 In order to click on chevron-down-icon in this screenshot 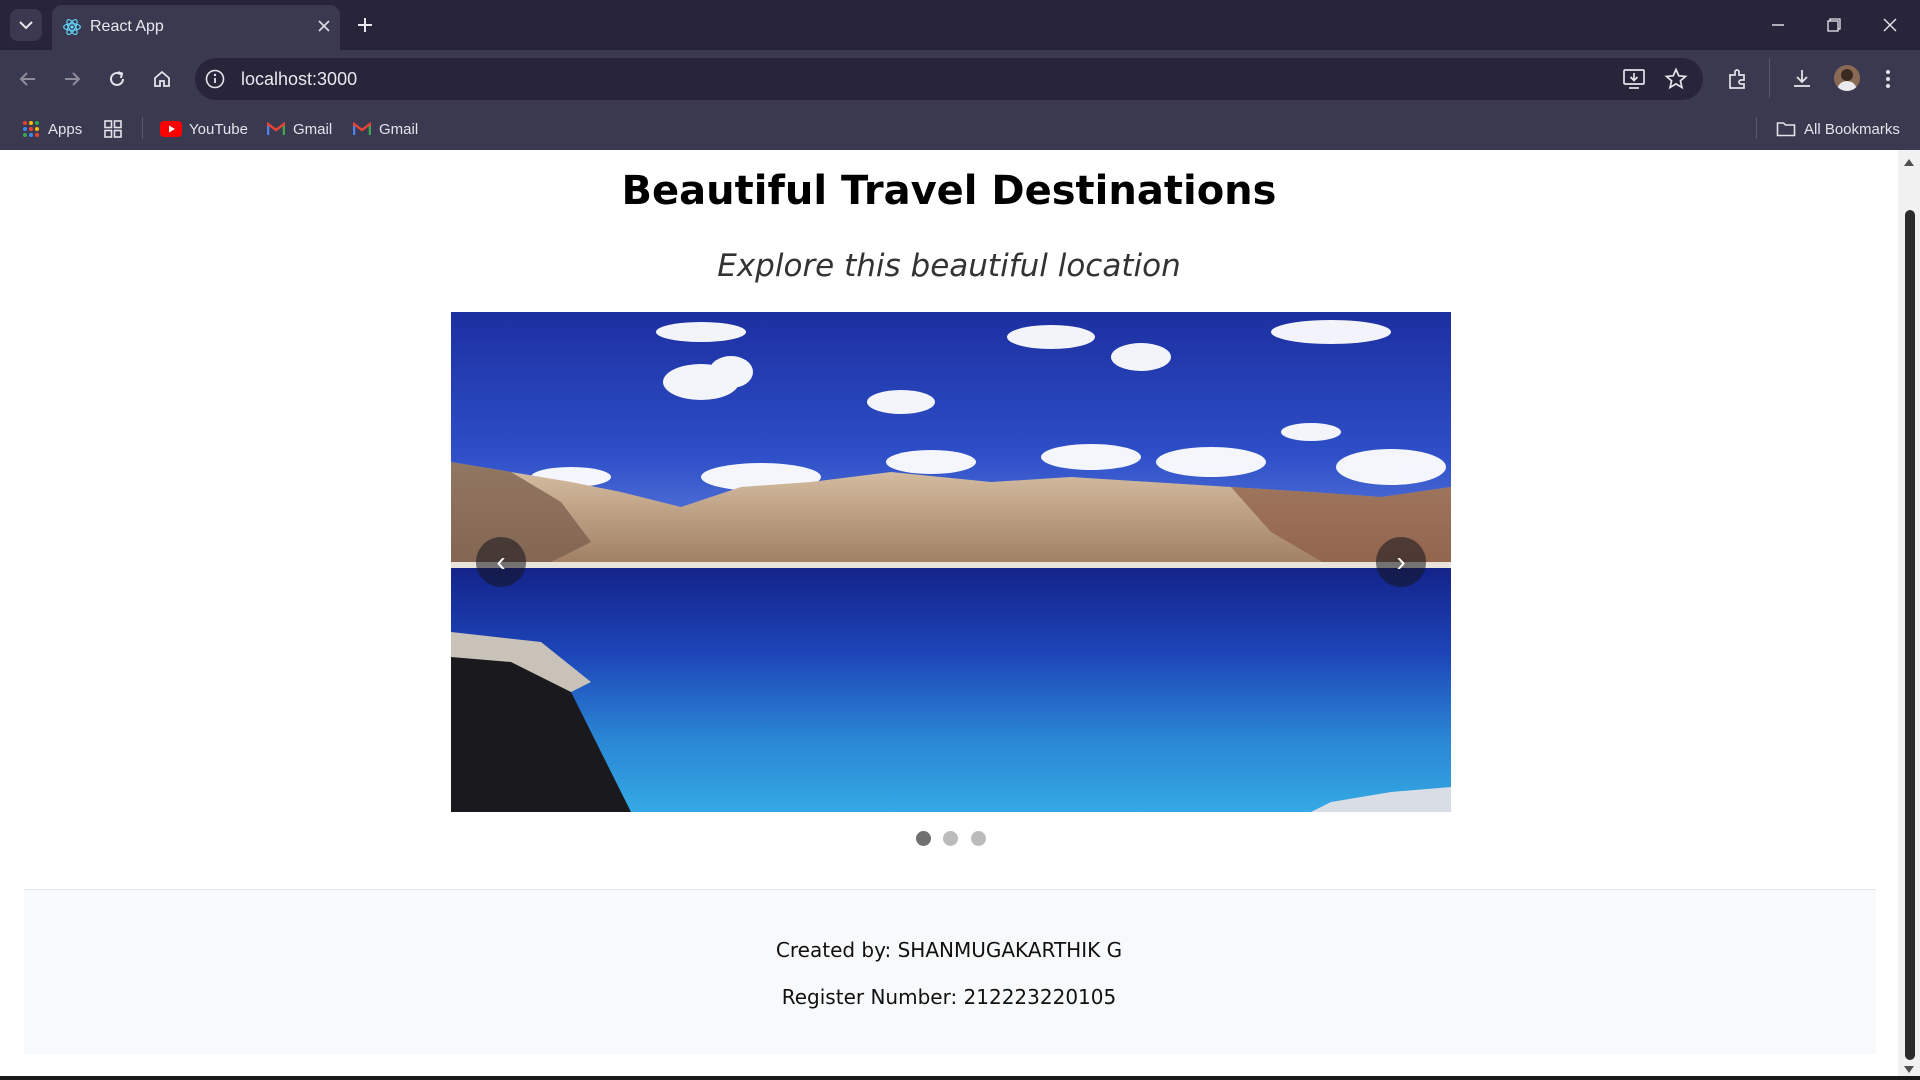, I will do `click(26, 25)`.